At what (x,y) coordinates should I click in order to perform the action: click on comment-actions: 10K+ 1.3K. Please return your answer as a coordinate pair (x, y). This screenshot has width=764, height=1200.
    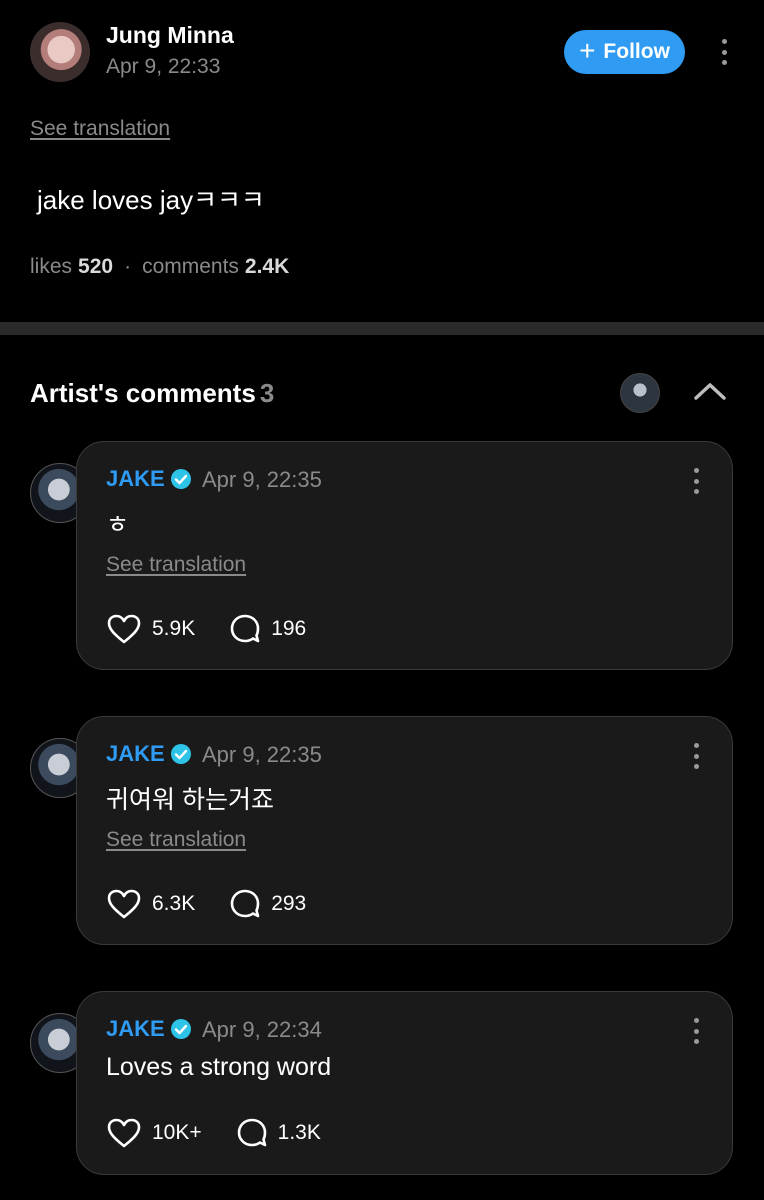
    Looking at the image, I should click on (213, 1133).